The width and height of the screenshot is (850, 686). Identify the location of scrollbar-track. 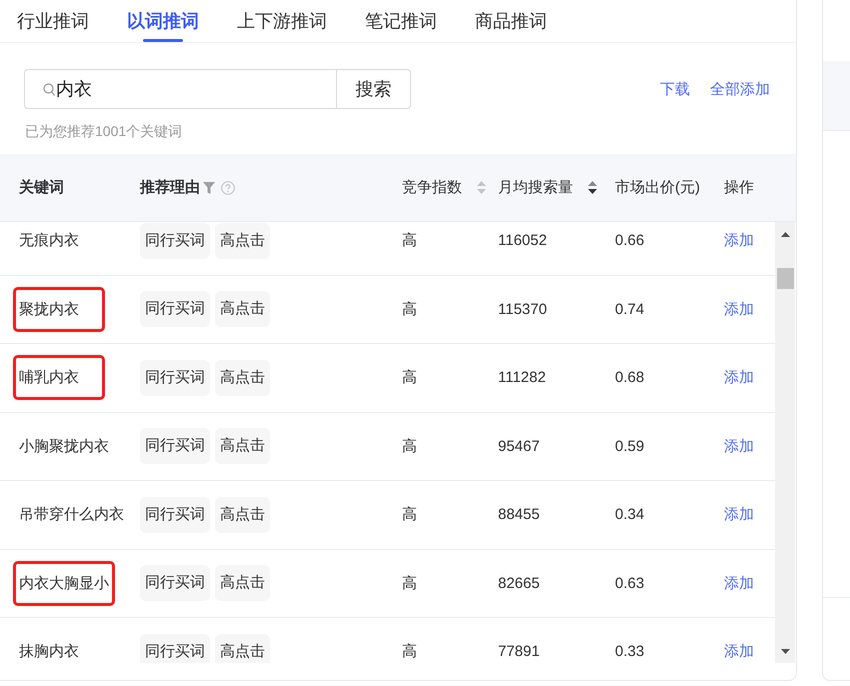
(785, 442).